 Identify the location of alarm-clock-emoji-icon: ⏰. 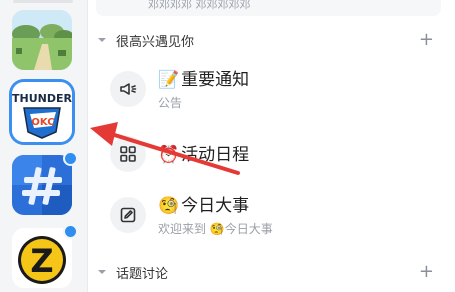
(169, 155).